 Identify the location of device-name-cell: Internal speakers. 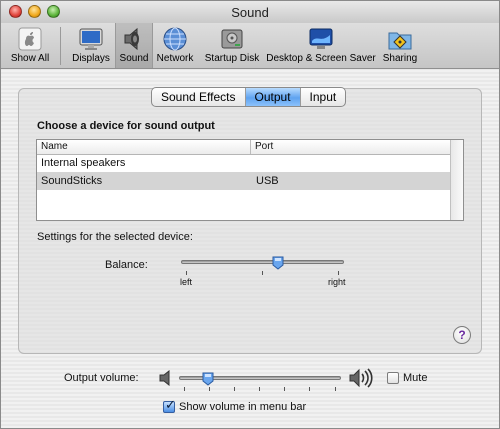
(83, 163).